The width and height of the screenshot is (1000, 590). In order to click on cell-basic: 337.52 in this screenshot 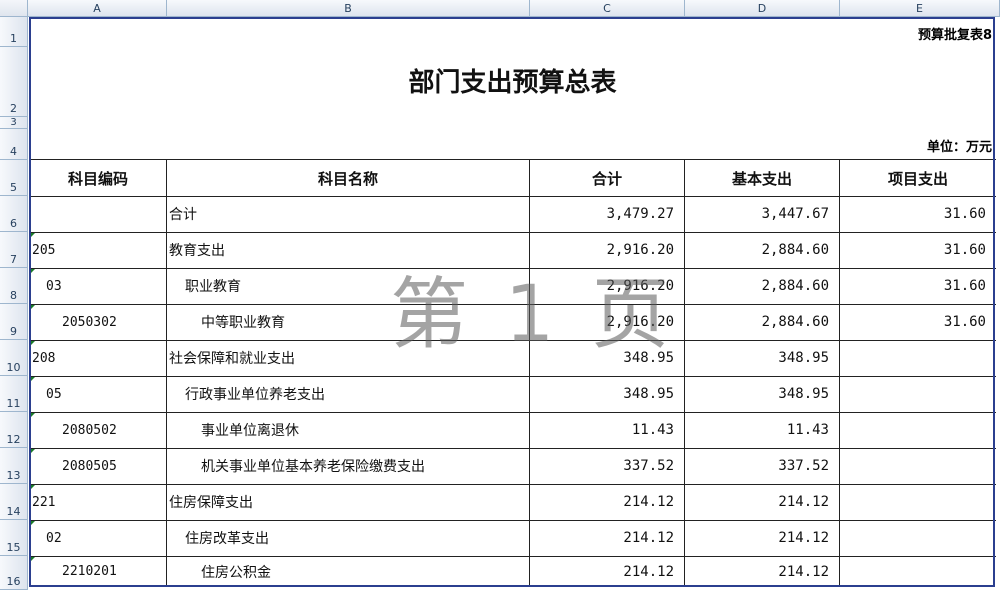, I will do `click(762, 466)`.